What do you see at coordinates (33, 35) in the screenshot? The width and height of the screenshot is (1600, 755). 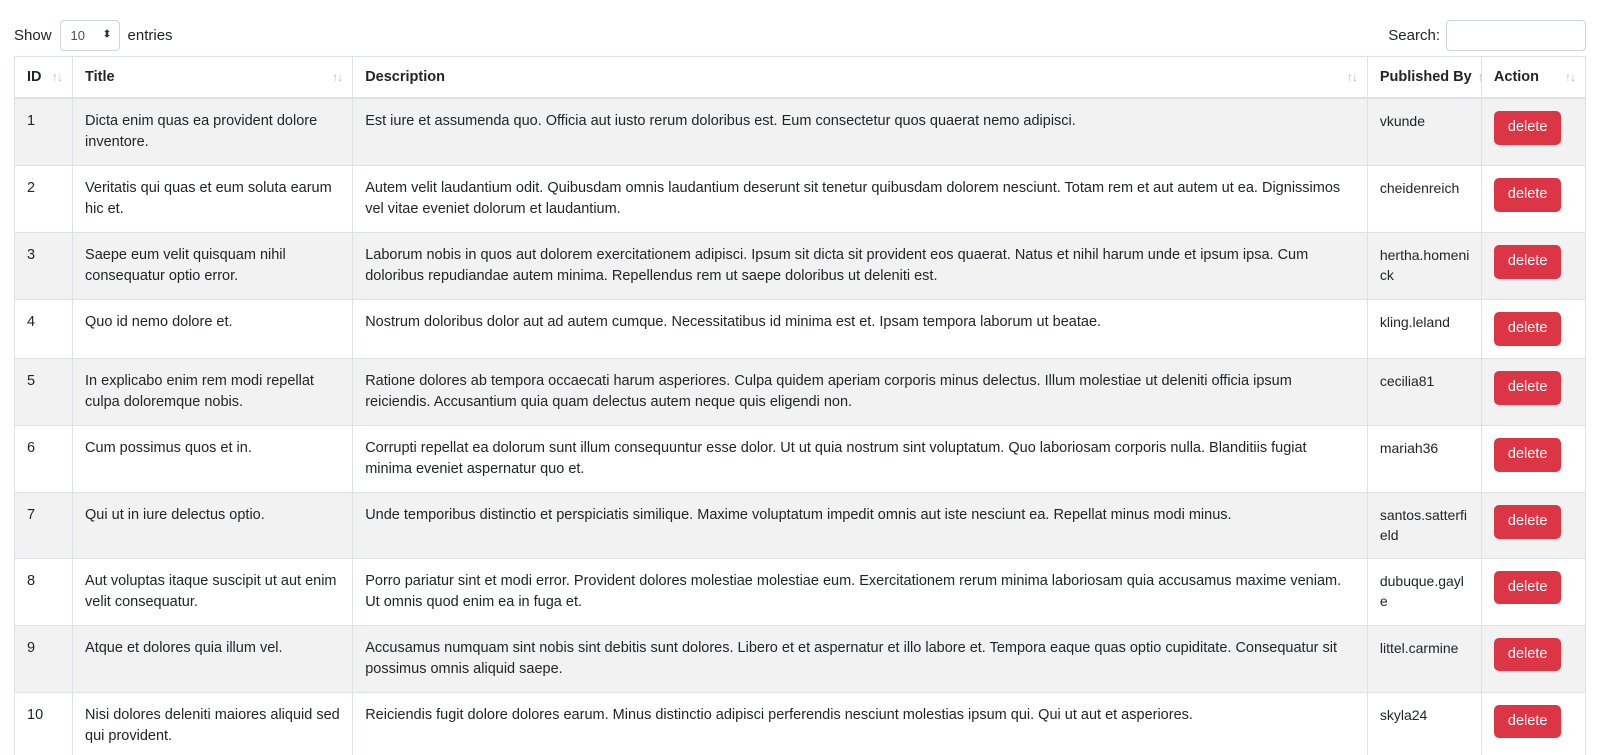 I see `show-label: Show` at bounding box center [33, 35].